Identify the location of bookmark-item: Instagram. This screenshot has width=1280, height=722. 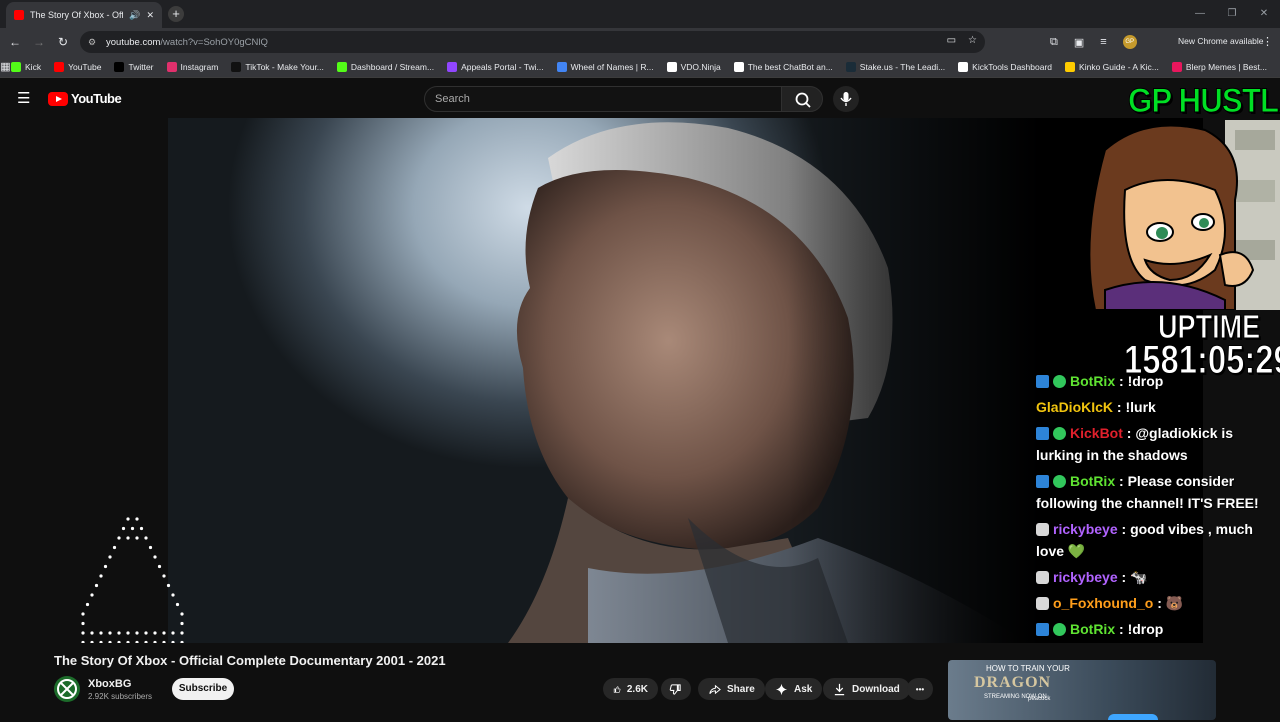
(192, 66).